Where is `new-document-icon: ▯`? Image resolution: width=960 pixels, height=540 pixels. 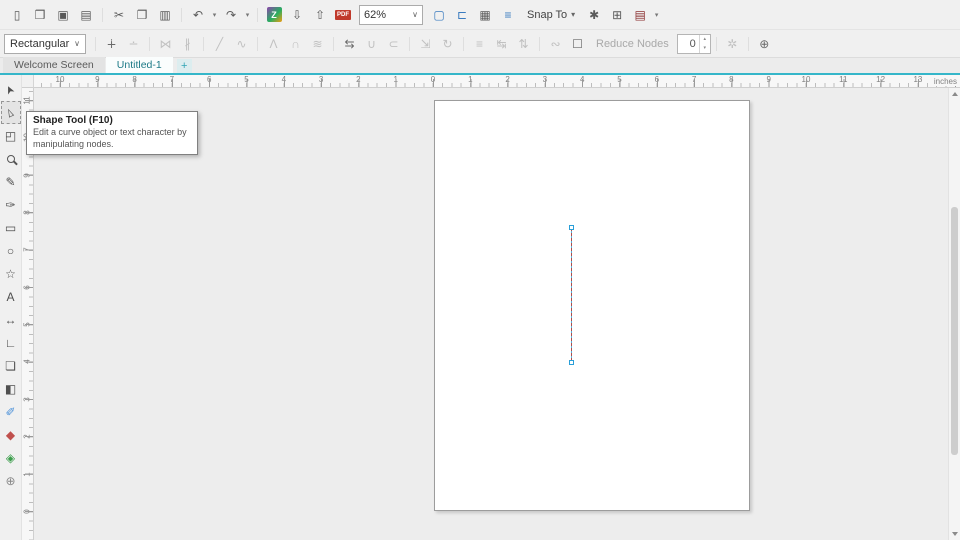
new-document-icon: ▯ is located at coordinates (17, 15).